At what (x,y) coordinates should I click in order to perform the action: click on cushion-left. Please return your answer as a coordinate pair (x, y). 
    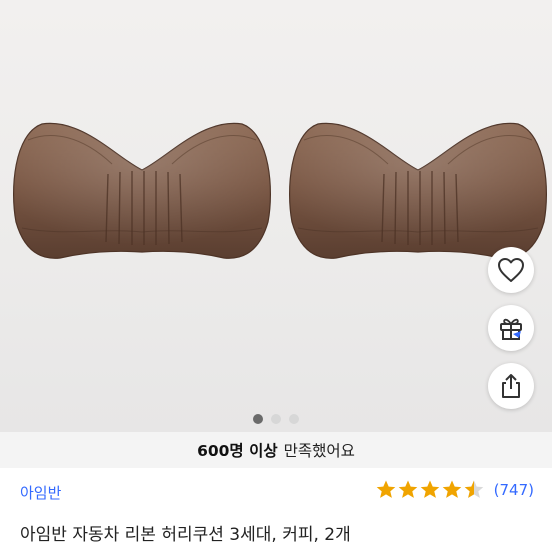
    Looking at the image, I should click on (142, 190).